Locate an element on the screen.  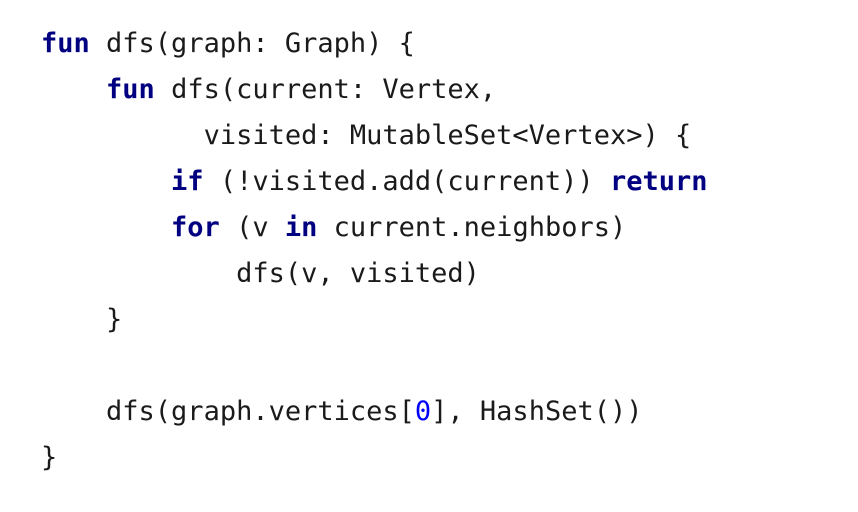
code-line: visited: MutableSet<Vertex>) { is located at coordinates (374, 136).